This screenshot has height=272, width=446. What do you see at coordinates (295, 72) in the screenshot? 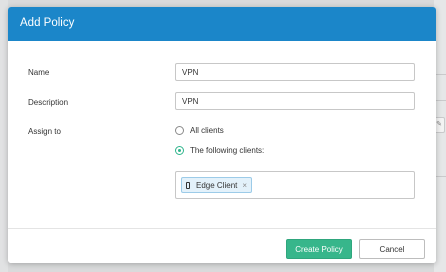
I see `name-input` at bounding box center [295, 72].